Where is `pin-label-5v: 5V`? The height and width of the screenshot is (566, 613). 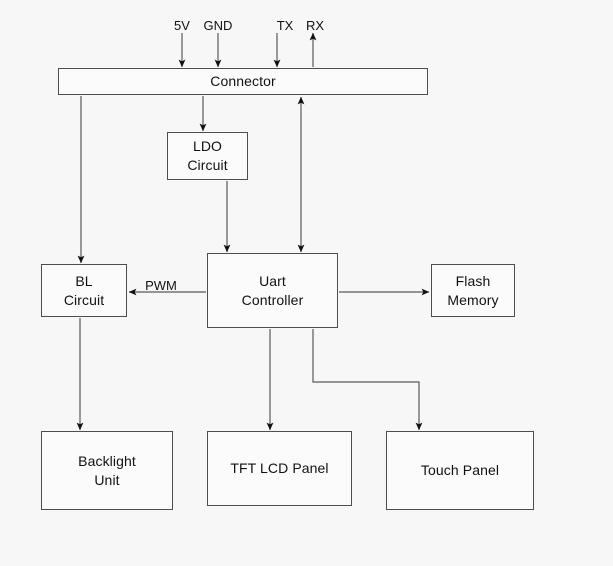 pin-label-5v: 5V is located at coordinates (182, 25).